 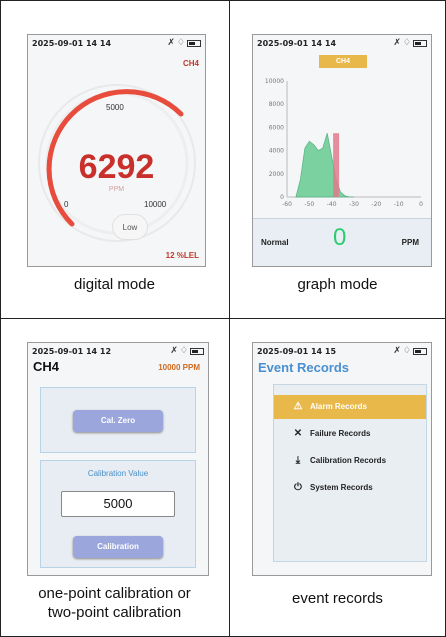 What do you see at coordinates (223, 318) in the screenshot?
I see `horizontal-divider` at bounding box center [223, 318].